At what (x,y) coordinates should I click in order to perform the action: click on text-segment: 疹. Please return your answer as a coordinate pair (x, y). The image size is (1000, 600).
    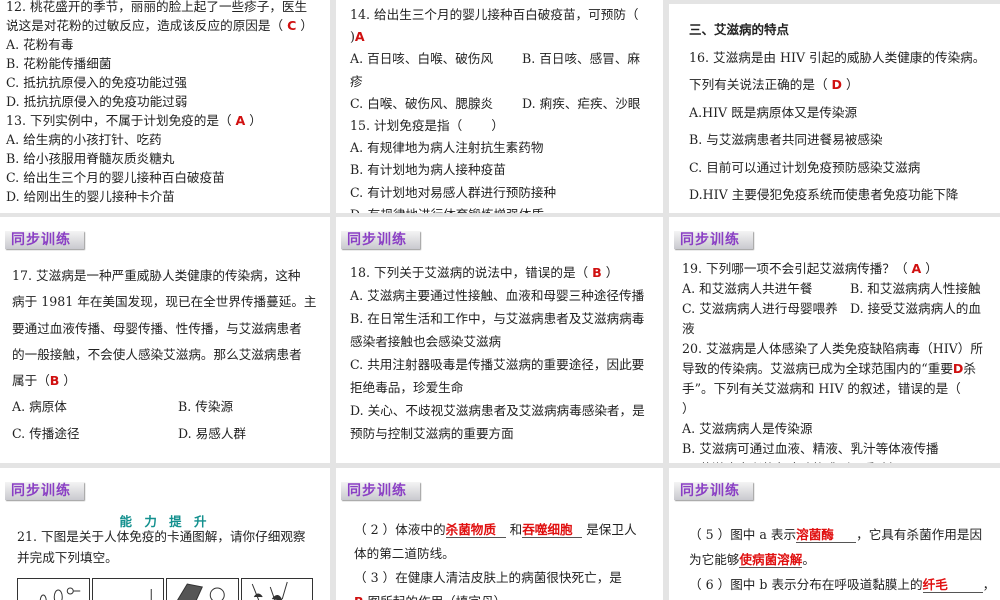
    Looking at the image, I should click on (356, 81).